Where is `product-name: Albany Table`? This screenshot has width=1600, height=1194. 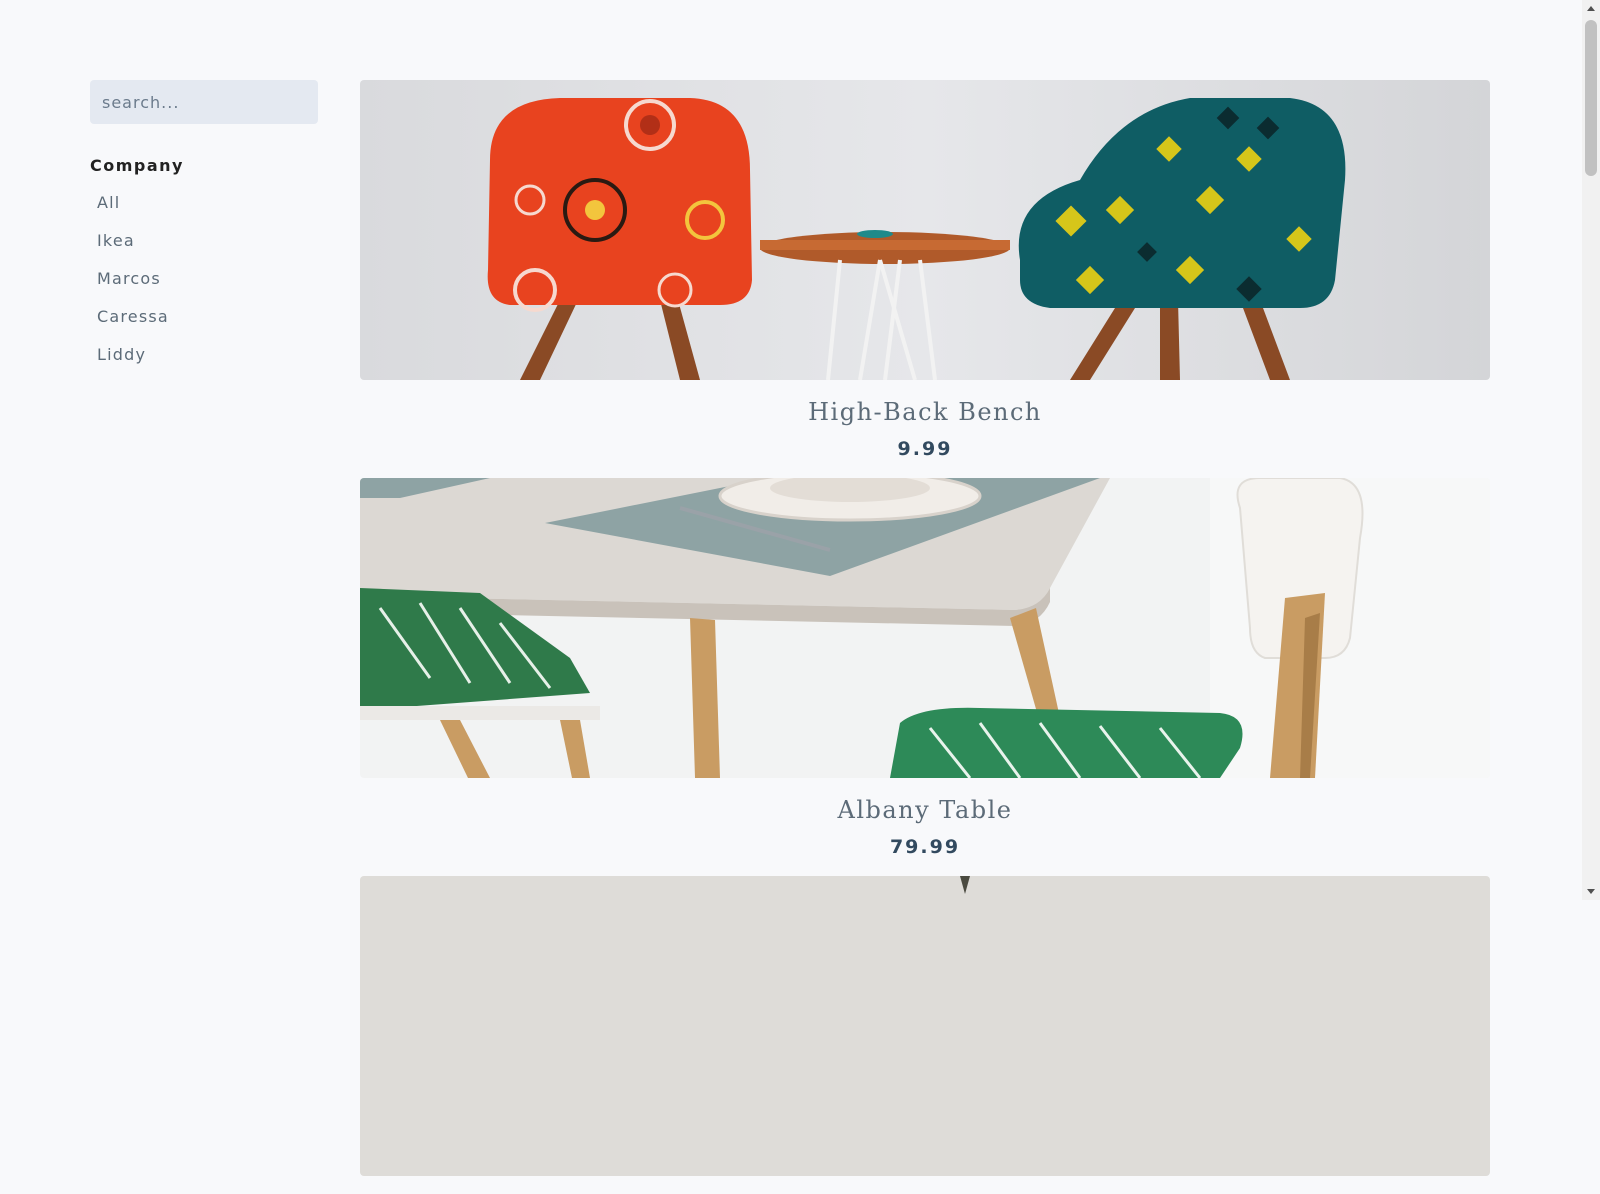
product-name: Albany Table is located at coordinates (925, 810).